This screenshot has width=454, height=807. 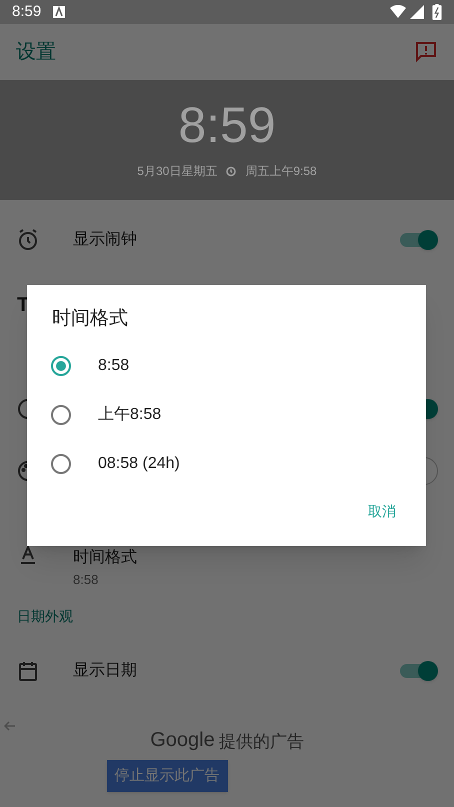 I want to click on feedback-icon, so click(x=426, y=52).